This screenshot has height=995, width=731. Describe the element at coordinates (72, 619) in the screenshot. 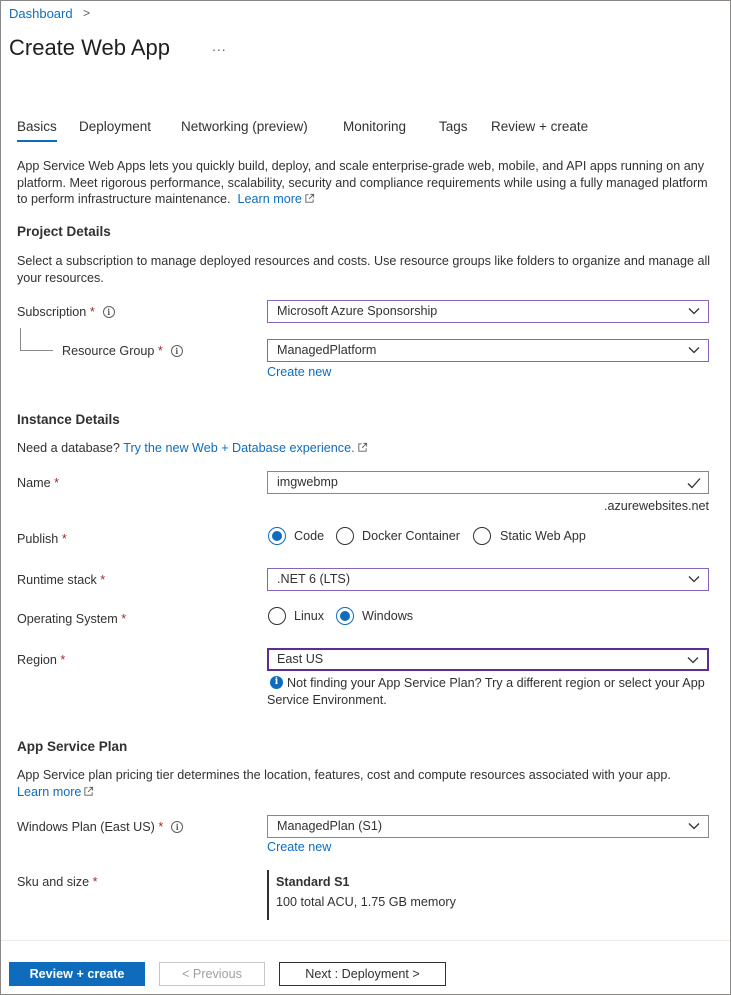

I see `os-label: Operating System *` at that location.